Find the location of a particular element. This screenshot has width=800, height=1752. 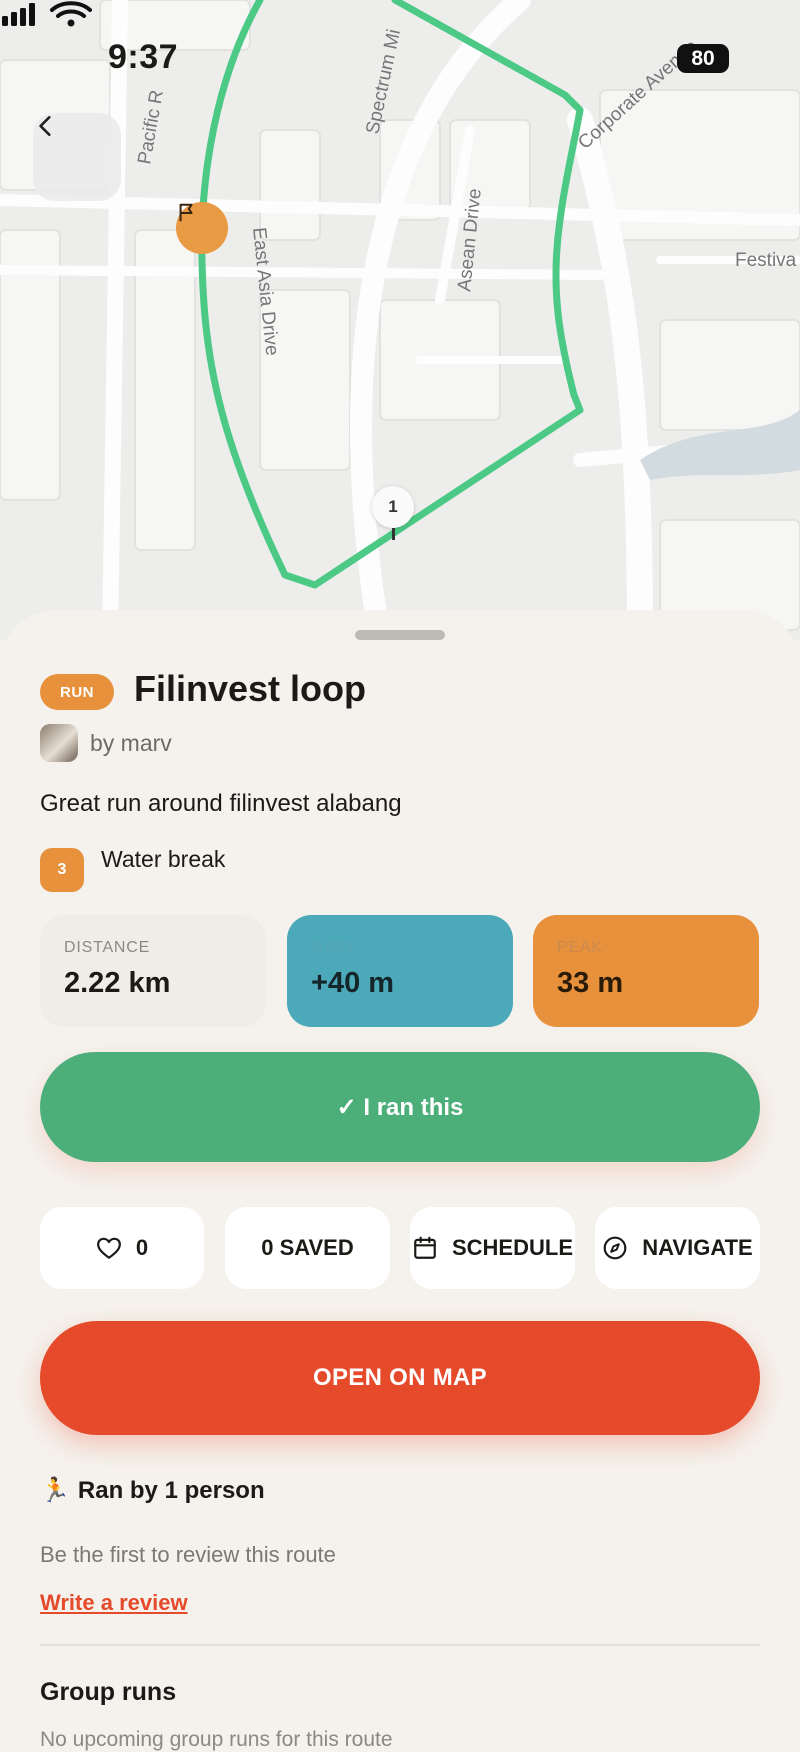

section-divider is located at coordinates (400, 1645).